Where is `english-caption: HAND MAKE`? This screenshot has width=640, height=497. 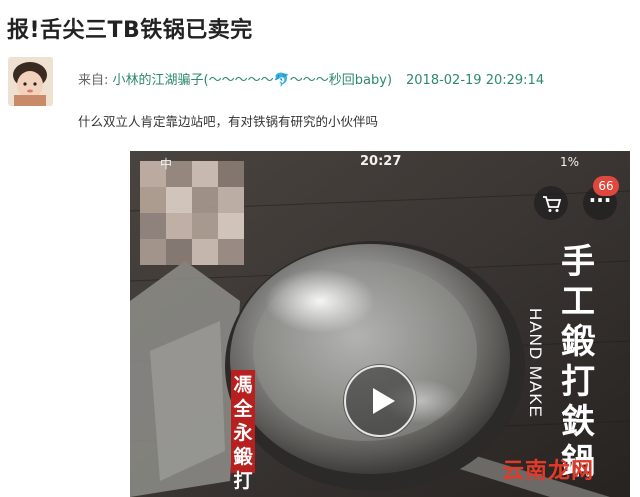
english-caption: HAND MAKE is located at coordinates (535, 363).